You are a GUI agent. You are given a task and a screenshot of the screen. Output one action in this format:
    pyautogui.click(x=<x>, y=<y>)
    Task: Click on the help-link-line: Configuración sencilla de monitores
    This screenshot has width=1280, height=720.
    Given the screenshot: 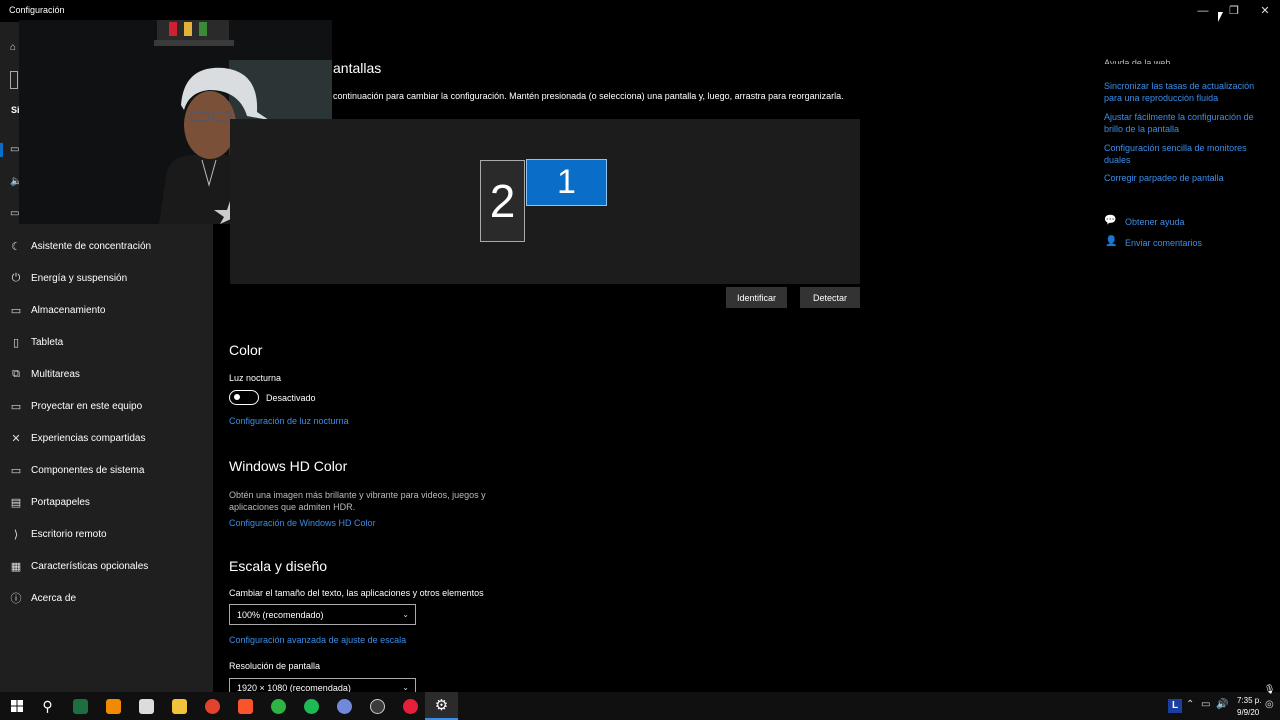 What is the action you would take?
    pyautogui.click(x=1175, y=148)
    